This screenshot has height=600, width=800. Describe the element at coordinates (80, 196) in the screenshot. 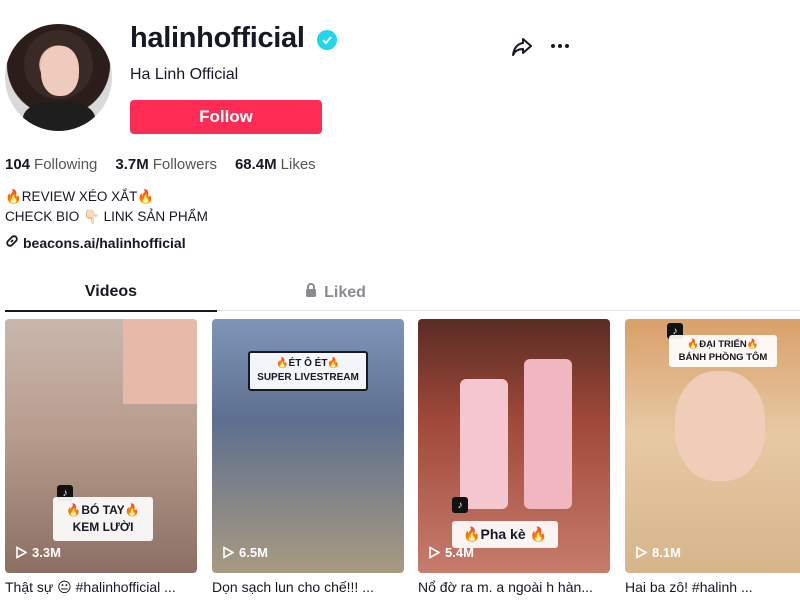

I see `bio-line-1: 🔥REVIEW XÉO XẮT🔥` at that location.